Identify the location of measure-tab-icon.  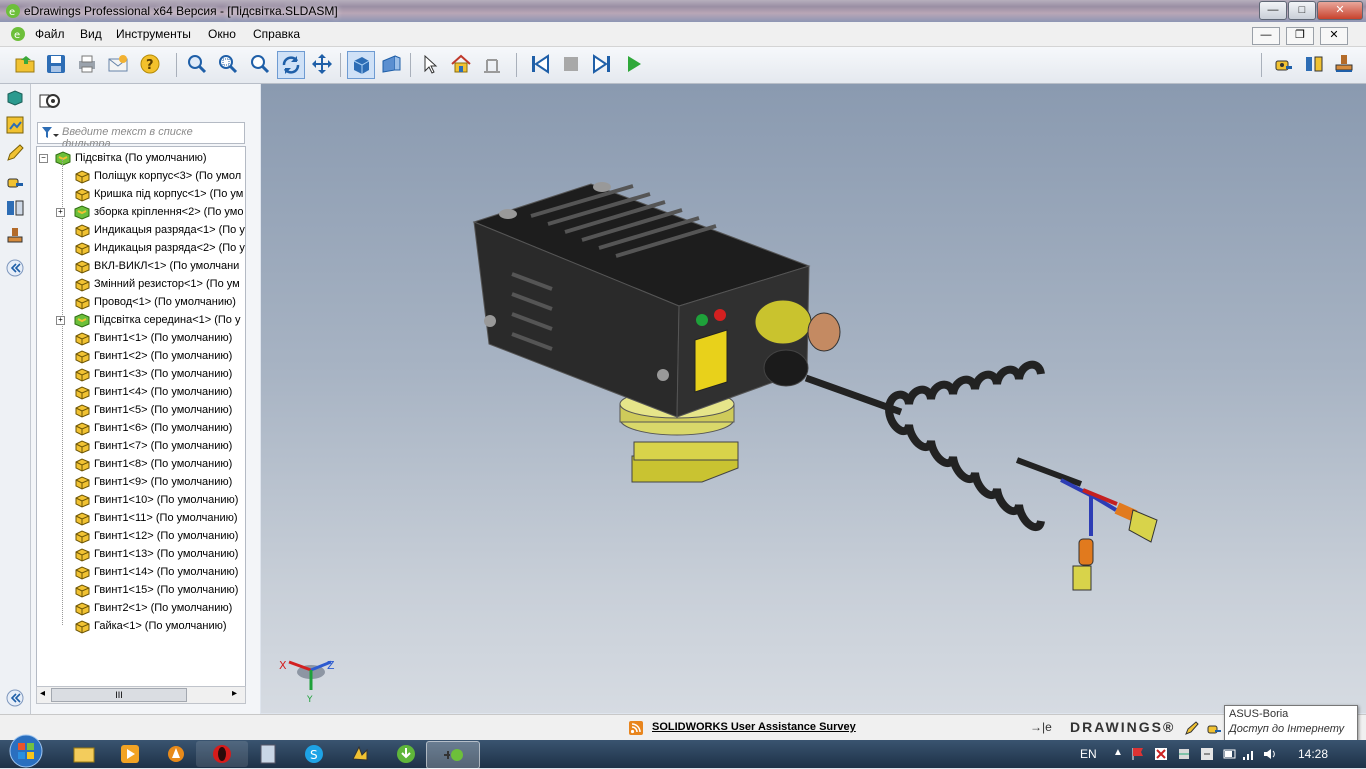
(15, 181).